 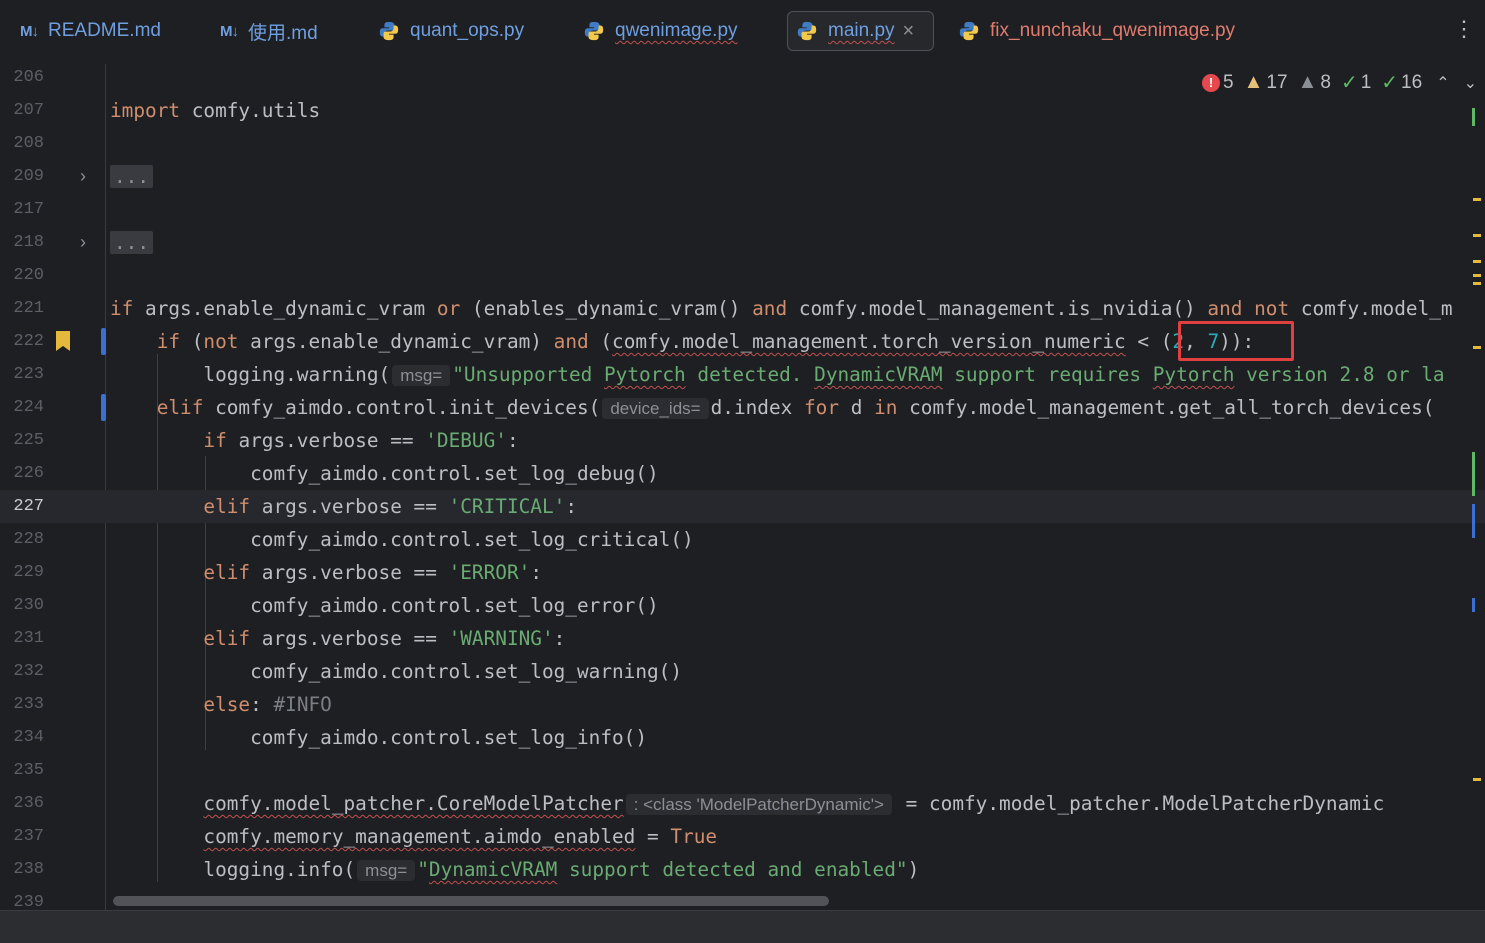 I want to click on passed-count: ✓ 16, so click(x=1401, y=82).